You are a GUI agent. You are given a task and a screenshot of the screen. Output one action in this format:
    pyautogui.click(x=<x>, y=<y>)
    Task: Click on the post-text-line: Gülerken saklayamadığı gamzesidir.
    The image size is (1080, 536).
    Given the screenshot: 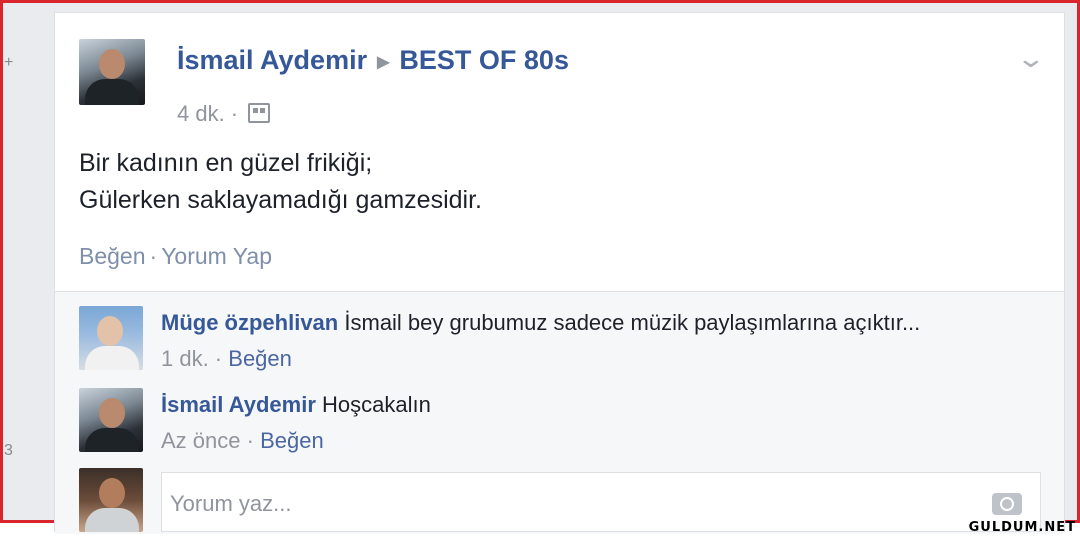 What is the action you would take?
    pyautogui.click(x=280, y=200)
    